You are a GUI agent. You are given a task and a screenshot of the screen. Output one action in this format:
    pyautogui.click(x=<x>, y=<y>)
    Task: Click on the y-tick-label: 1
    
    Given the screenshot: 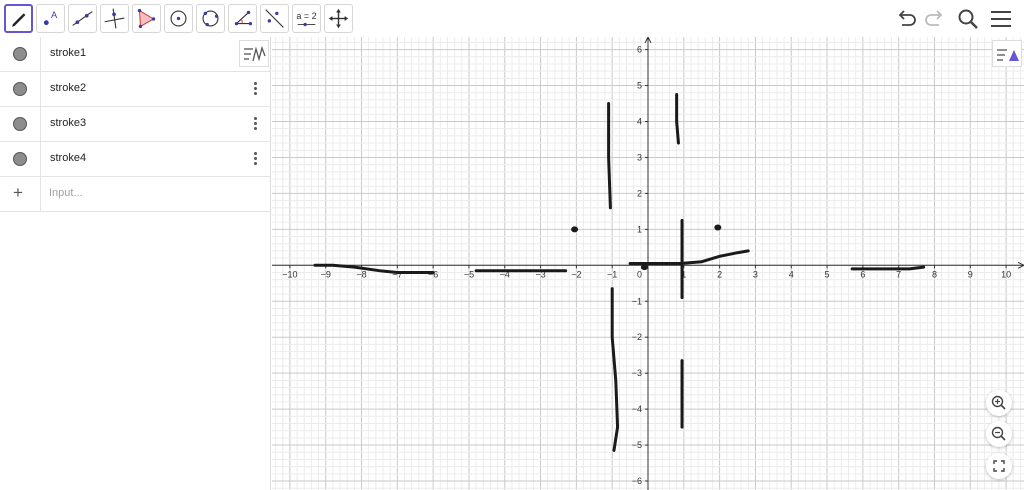 What is the action you would take?
    pyautogui.click(x=639, y=229)
    